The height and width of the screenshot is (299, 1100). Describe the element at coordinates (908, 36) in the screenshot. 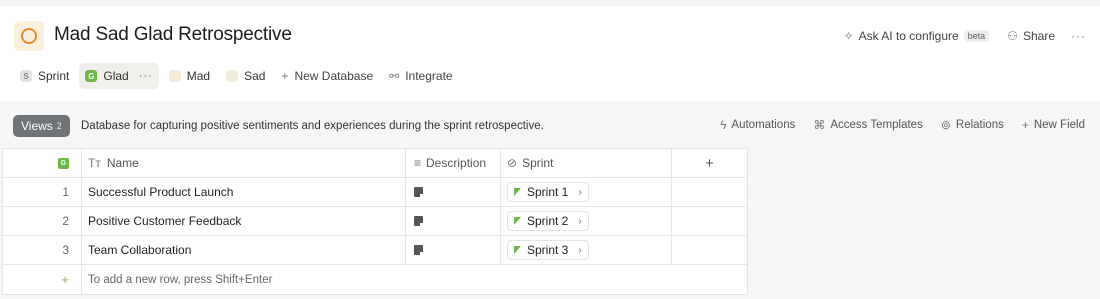

I see `ask-ai-label: Ask AI to configure` at that location.